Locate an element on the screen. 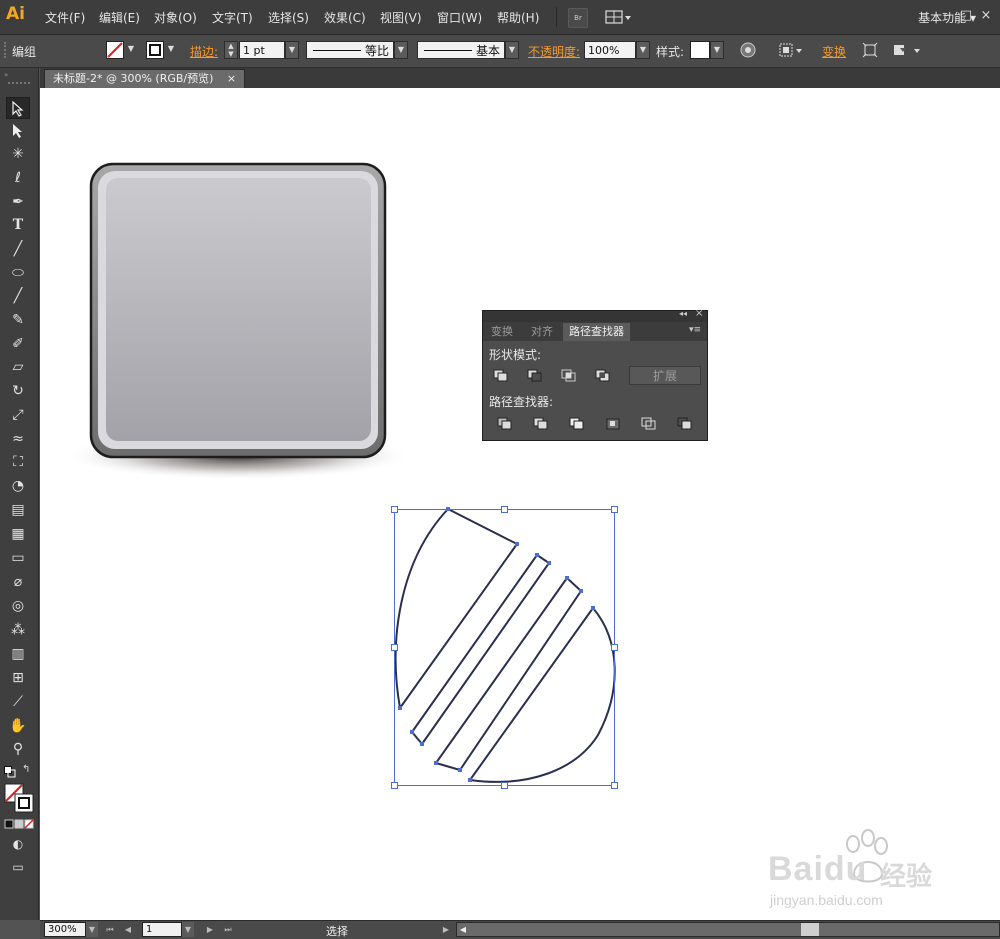 This screenshot has height=939, width=1000. opacity-link: 不透明度: is located at coordinates (554, 51).